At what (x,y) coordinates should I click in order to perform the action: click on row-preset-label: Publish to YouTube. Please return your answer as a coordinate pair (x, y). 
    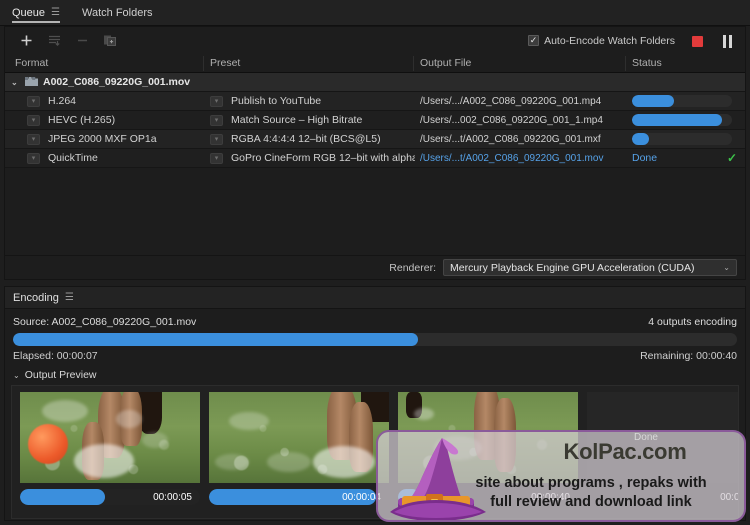
    Looking at the image, I should click on (276, 101).